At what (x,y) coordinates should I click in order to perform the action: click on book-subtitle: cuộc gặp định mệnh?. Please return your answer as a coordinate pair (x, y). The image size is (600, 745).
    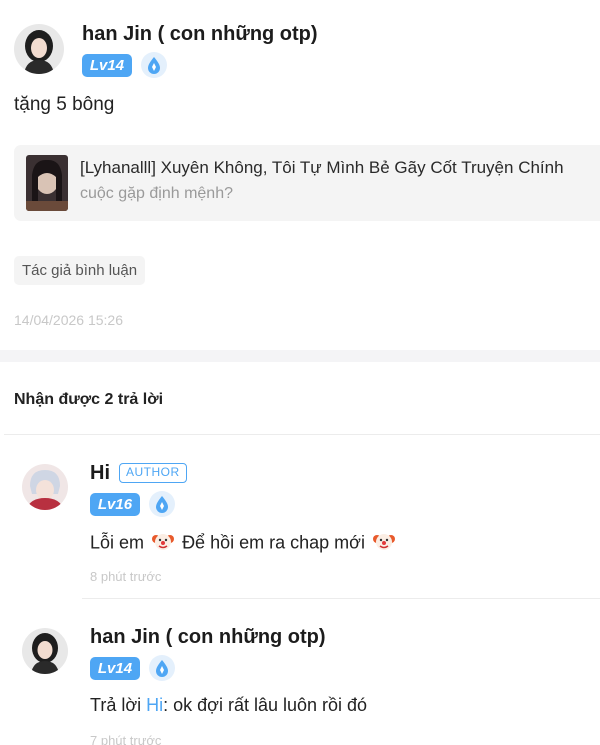
    Looking at the image, I should click on (156, 193).